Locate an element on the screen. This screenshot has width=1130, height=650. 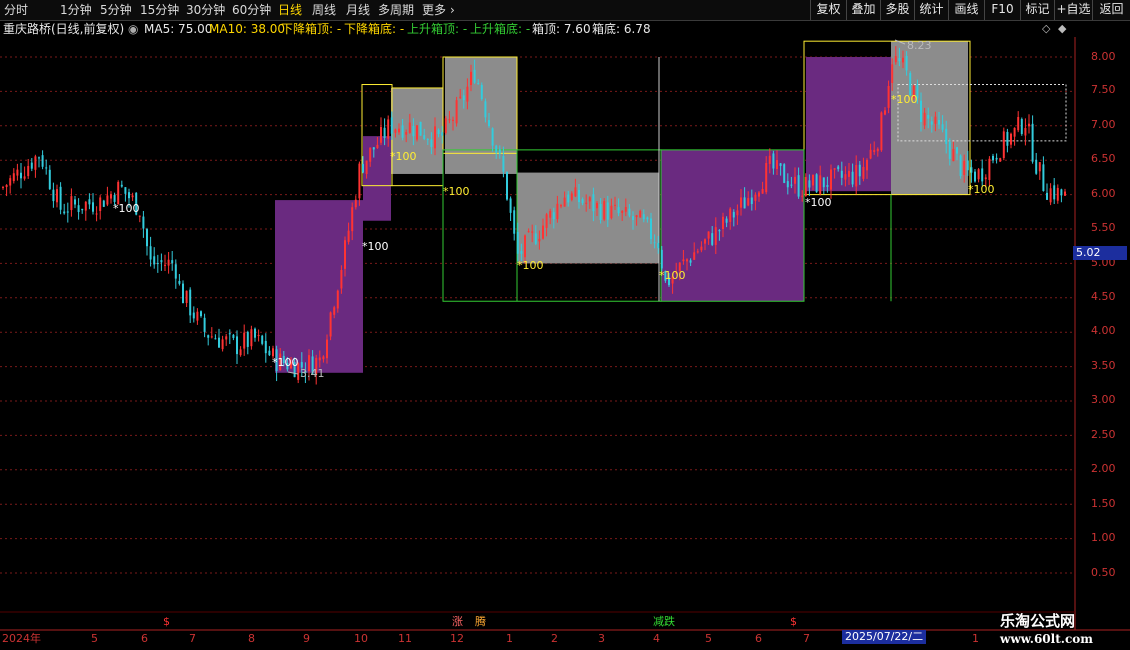
ytick-label: 4.00 is located at coordinates (1103, 330).